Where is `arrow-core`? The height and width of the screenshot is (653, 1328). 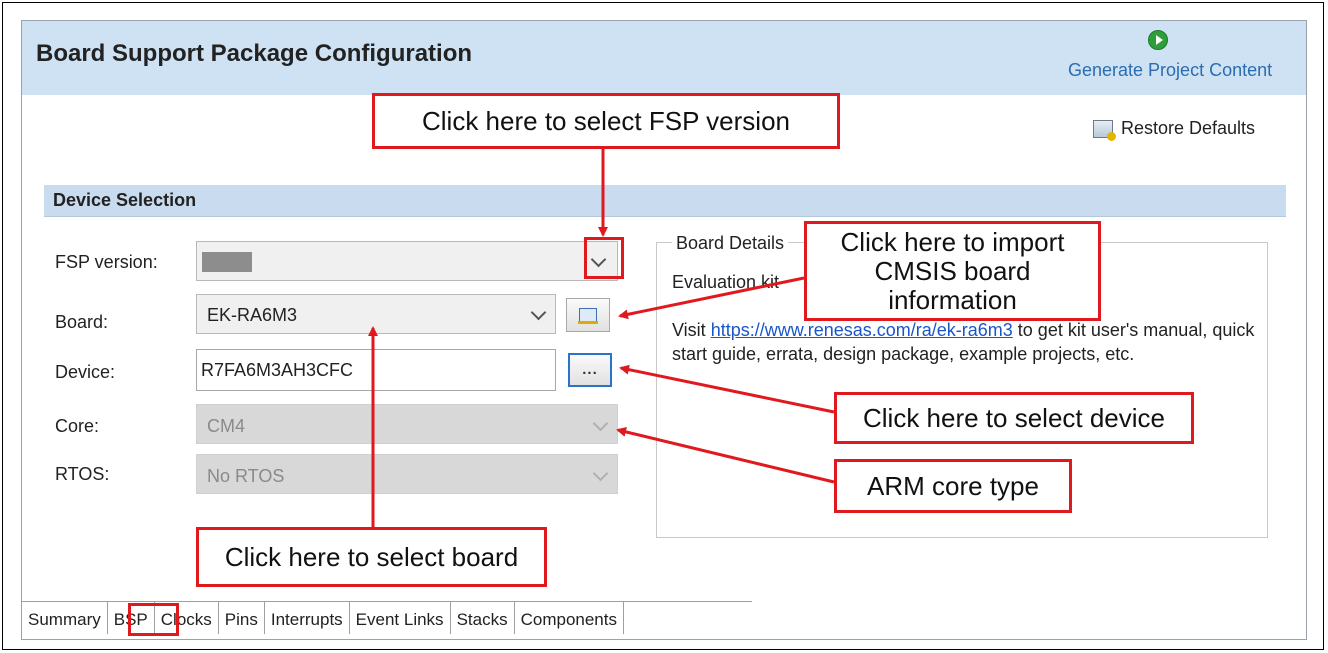 arrow-core is located at coordinates (725, 455).